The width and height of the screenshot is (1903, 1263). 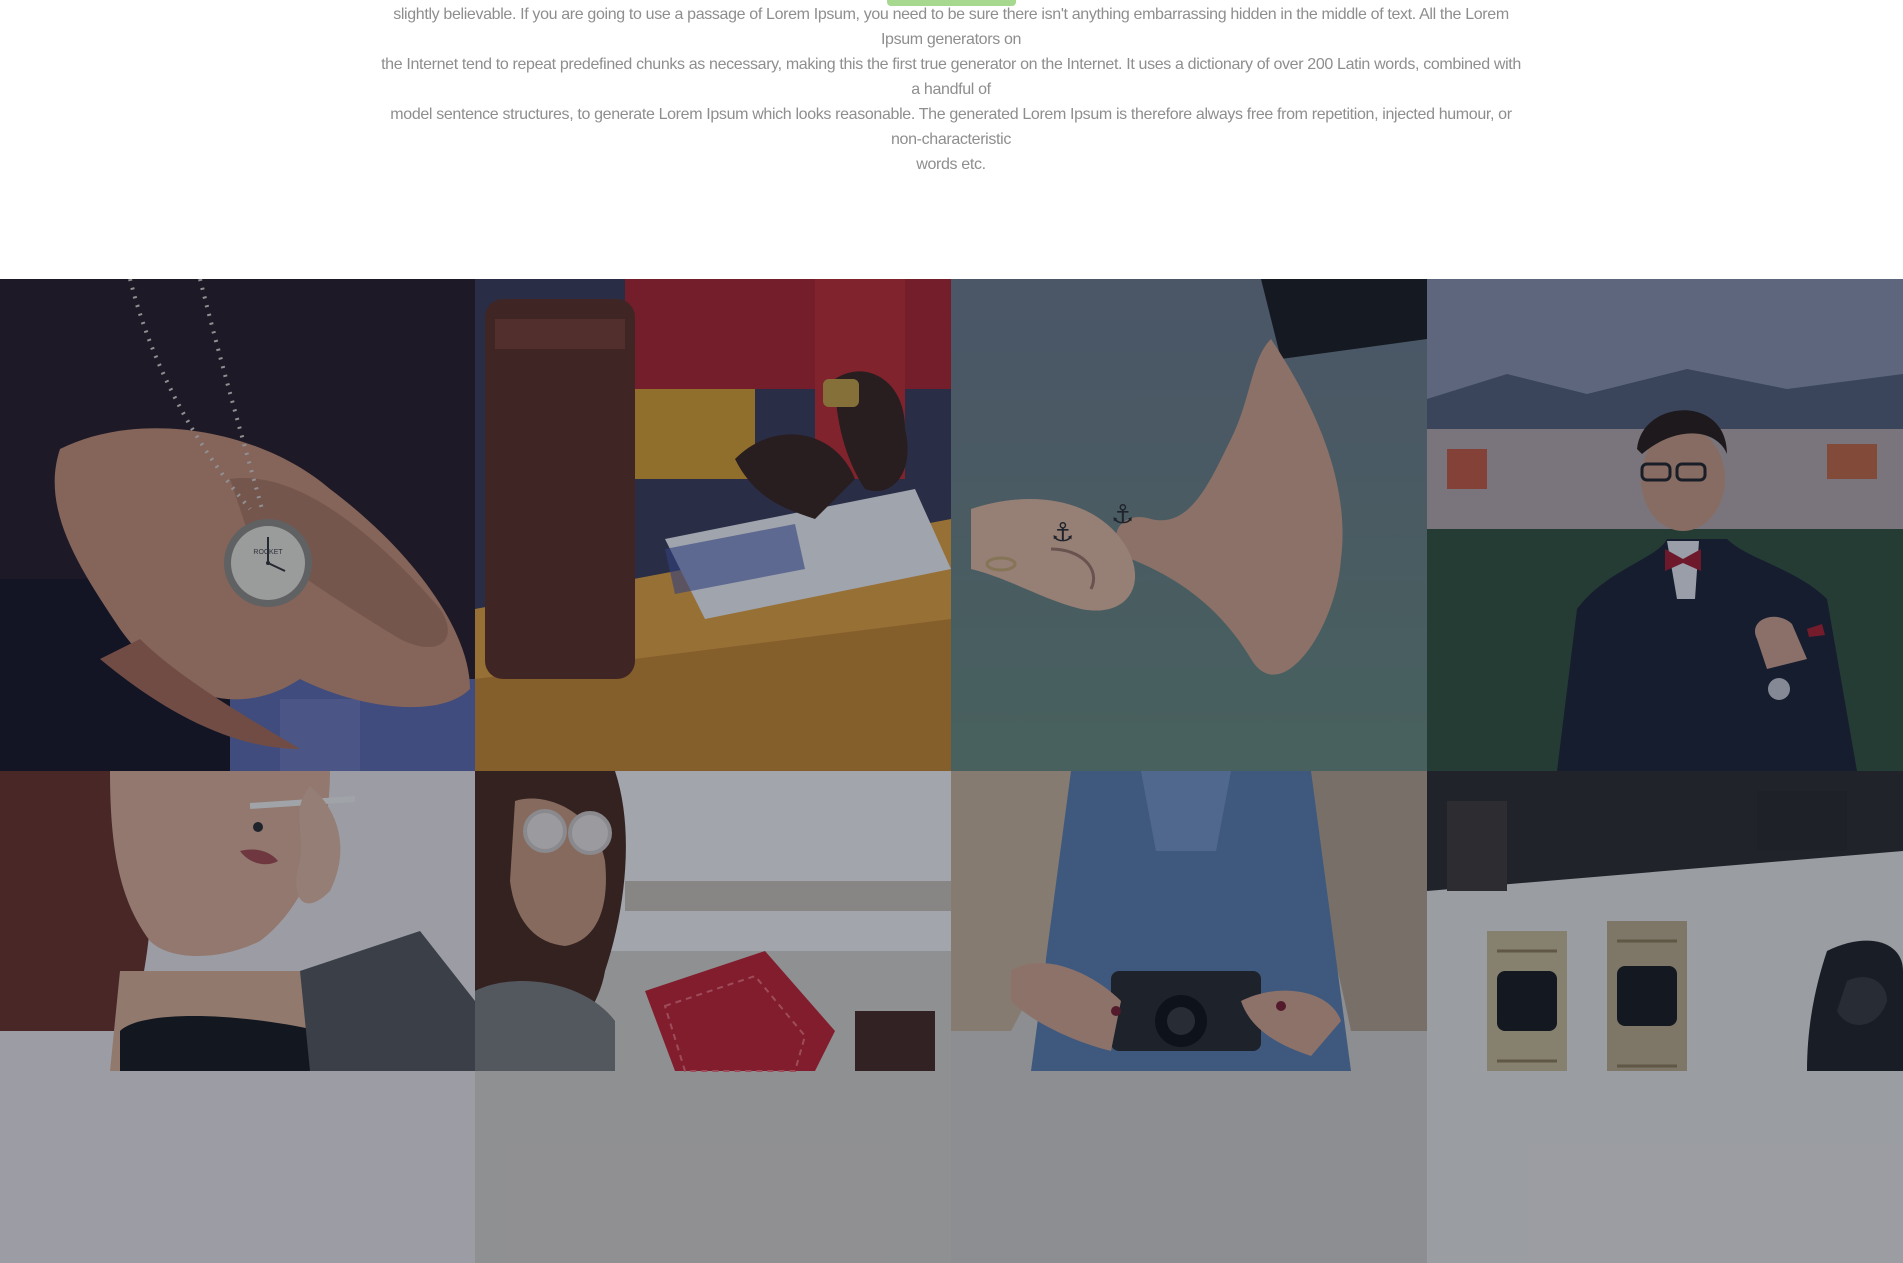 I want to click on gallery-item-woman-smoking, so click(x=237, y=1017).